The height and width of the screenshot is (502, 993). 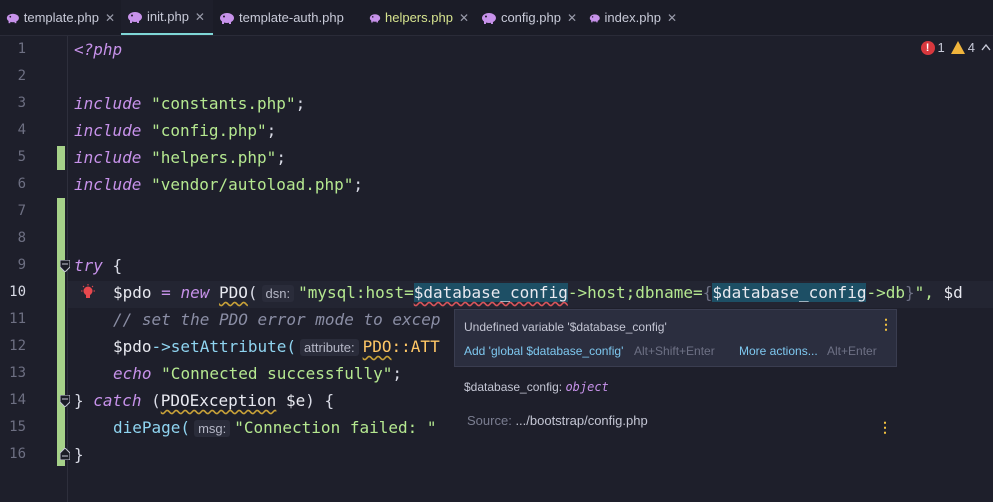 I want to click on line-number: 14, so click(x=17, y=400).